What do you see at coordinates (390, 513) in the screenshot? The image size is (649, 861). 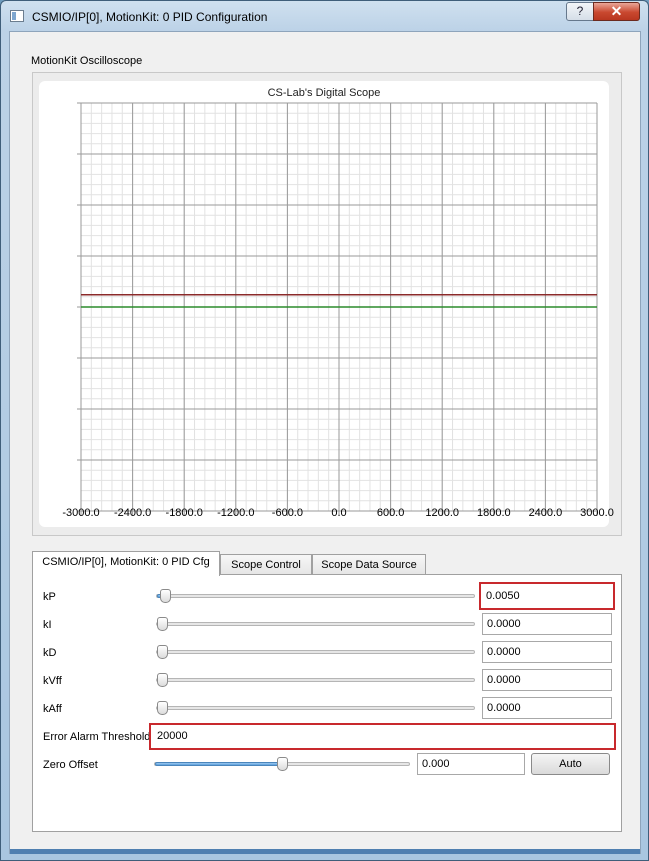 I see `x-tick-label: 600.0` at bounding box center [390, 513].